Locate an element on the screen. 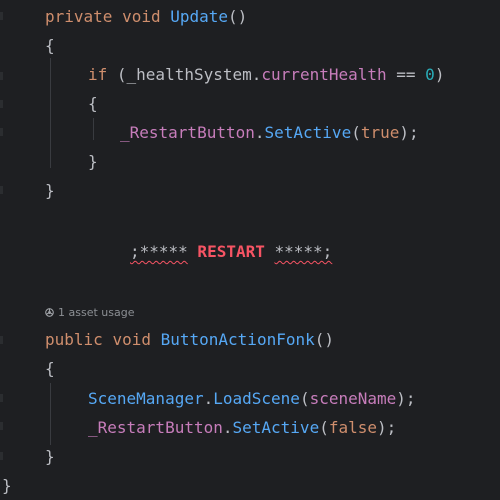 Image resolution: width=500 pixels, height=500 pixels. hint-text: 1 asset usage is located at coordinates (96, 312).